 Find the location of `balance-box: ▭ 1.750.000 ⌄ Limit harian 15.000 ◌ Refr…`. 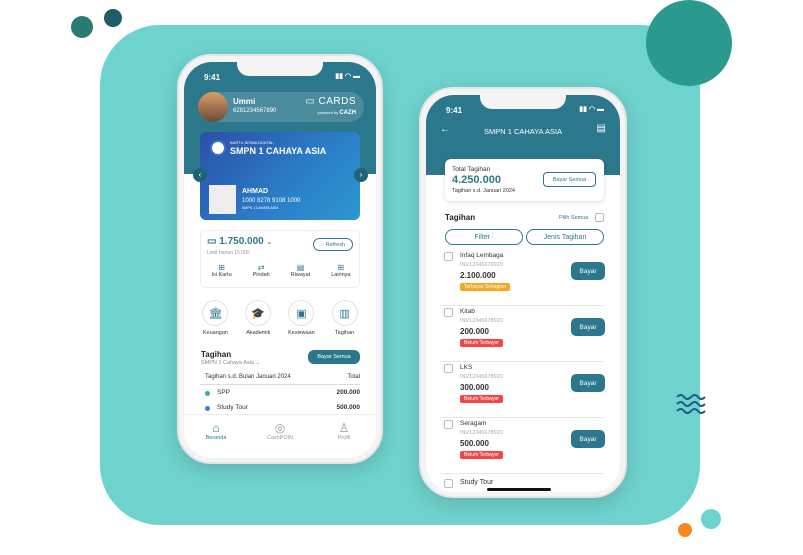

balance-box: ▭ 1.750.000 ⌄ Limit harian 15.000 ◌ Refr… is located at coordinates (280, 259).